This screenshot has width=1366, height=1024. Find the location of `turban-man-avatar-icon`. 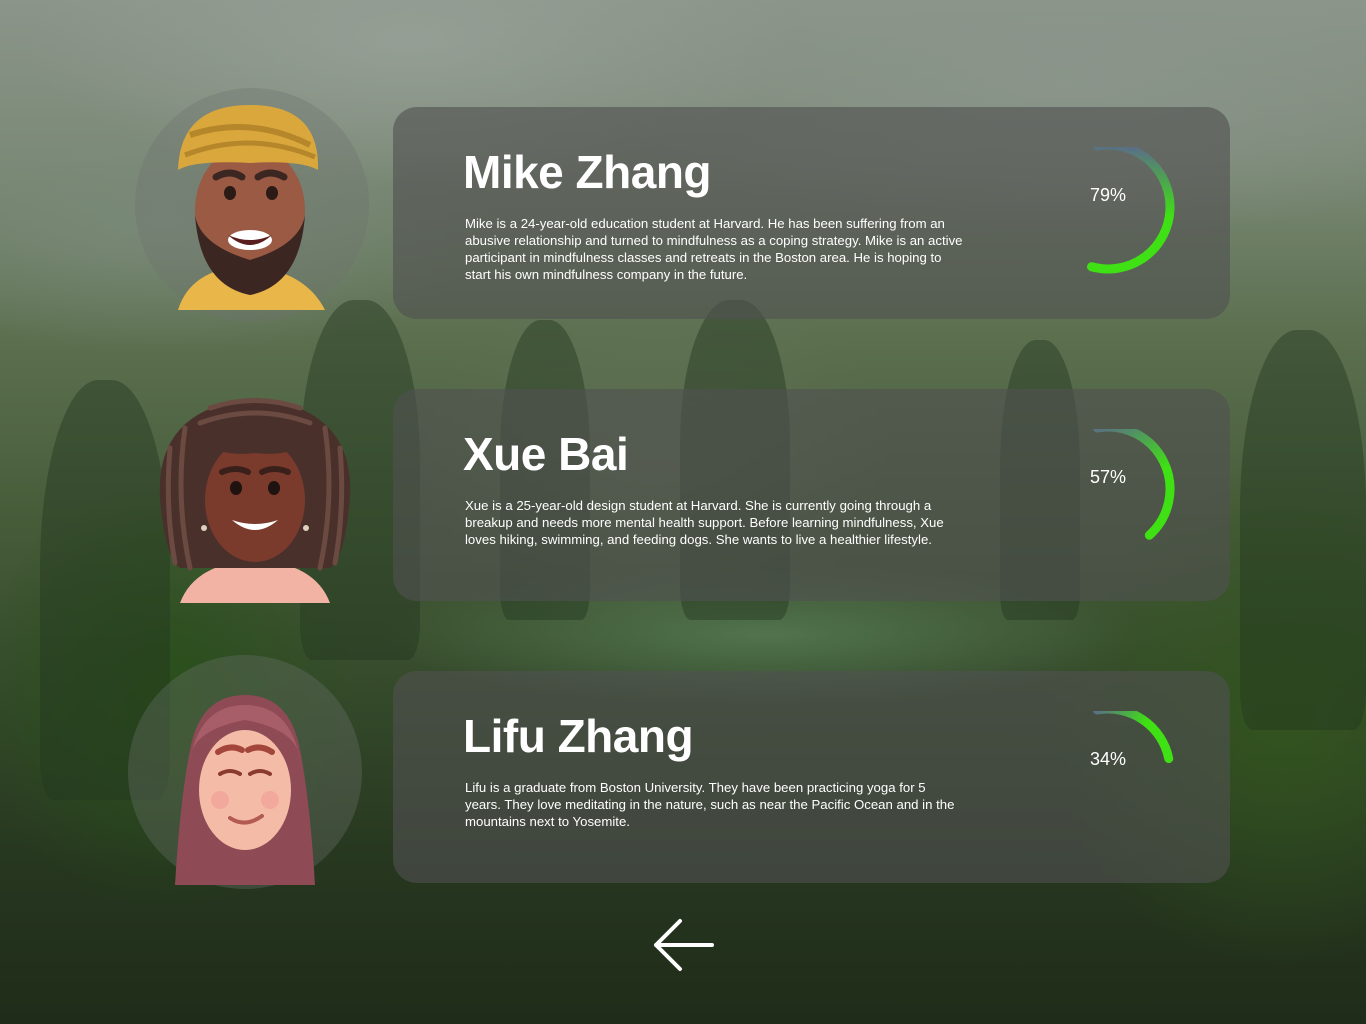

turban-man-avatar-icon is located at coordinates (251, 207).